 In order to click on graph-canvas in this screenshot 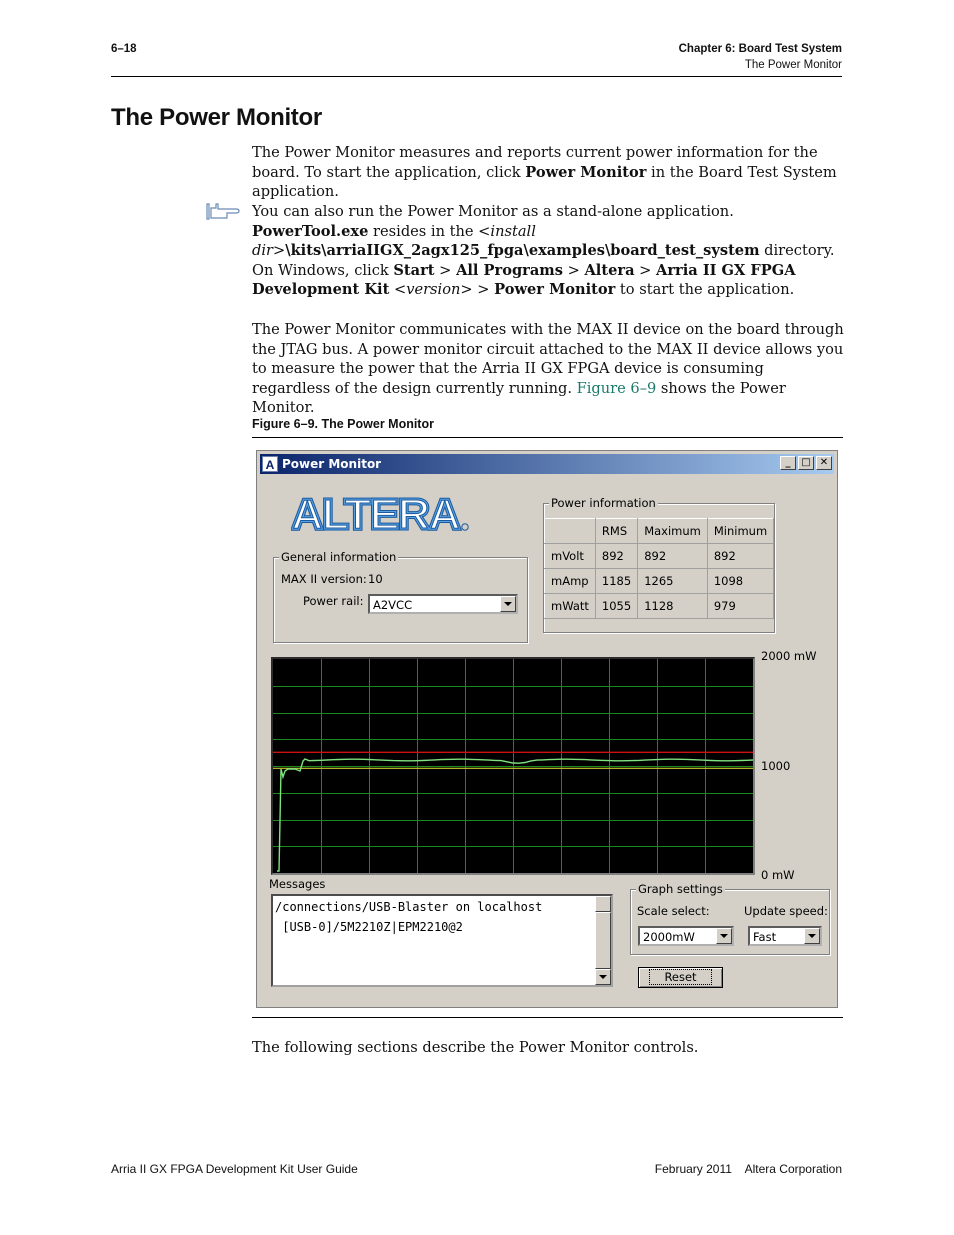, I will do `click(513, 766)`.